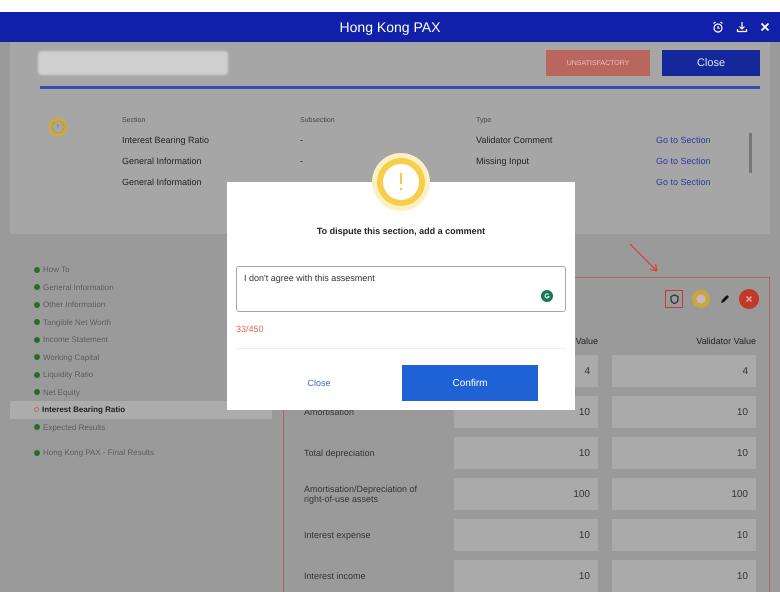 The image size is (780, 592). What do you see at coordinates (718, 27) in the screenshot?
I see `alarm-clock-icon` at bounding box center [718, 27].